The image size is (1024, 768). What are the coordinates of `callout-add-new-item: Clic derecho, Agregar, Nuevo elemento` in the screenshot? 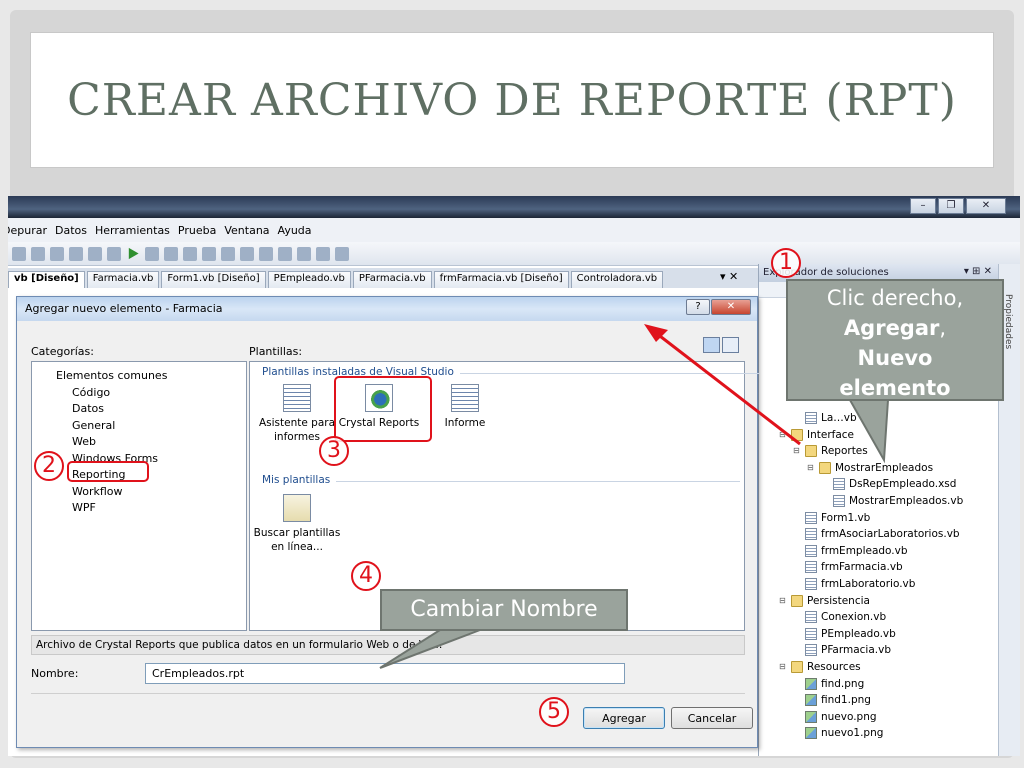 It's located at (895, 340).